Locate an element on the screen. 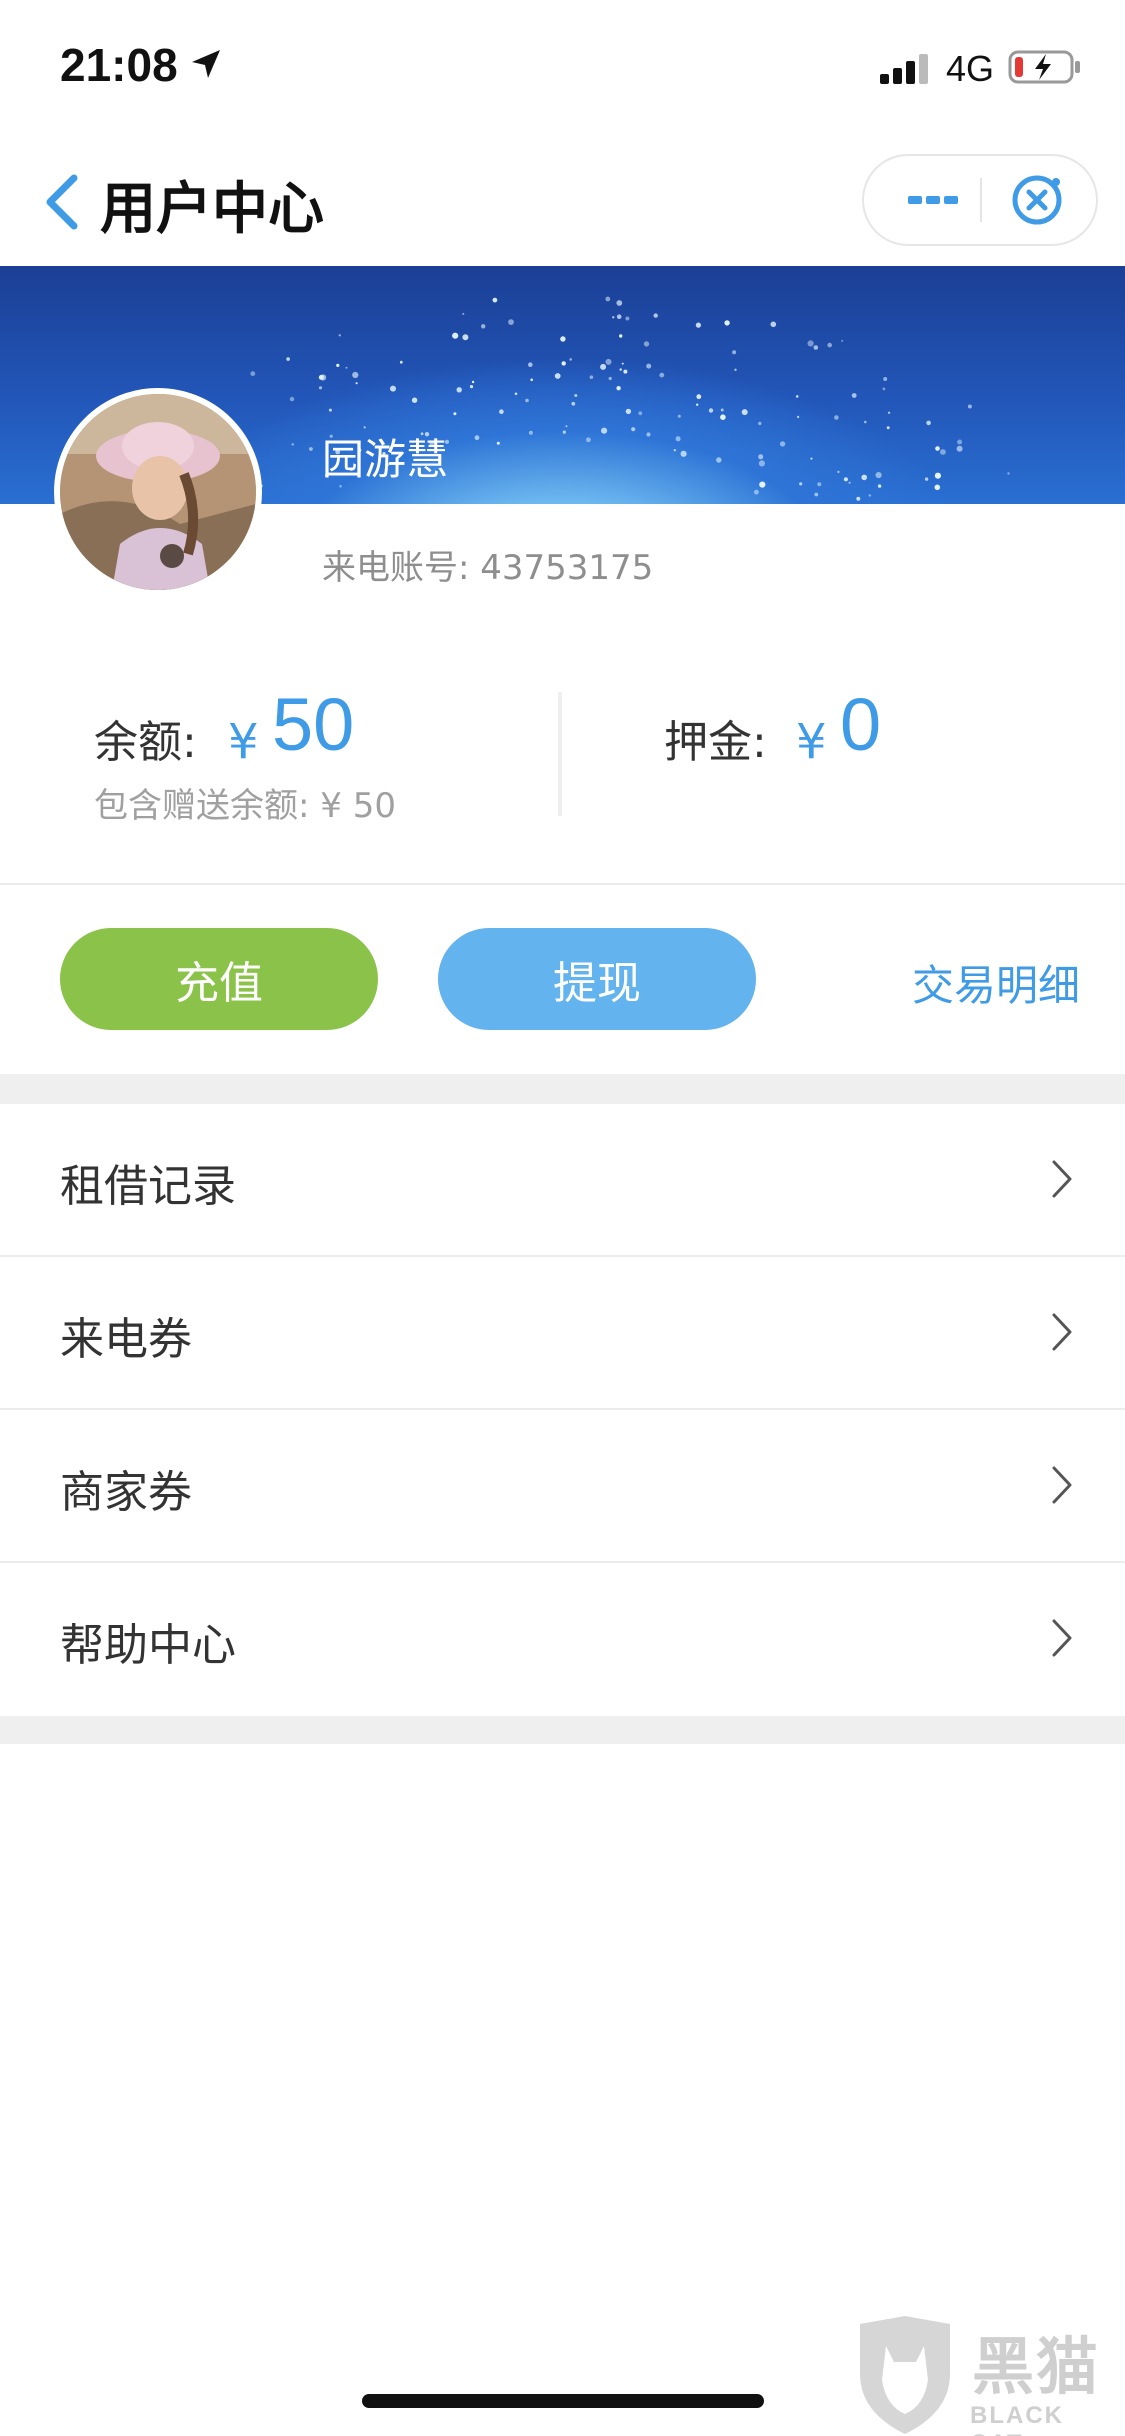 The width and height of the screenshot is (1125, 2436). more-icon is located at coordinates (932, 200).